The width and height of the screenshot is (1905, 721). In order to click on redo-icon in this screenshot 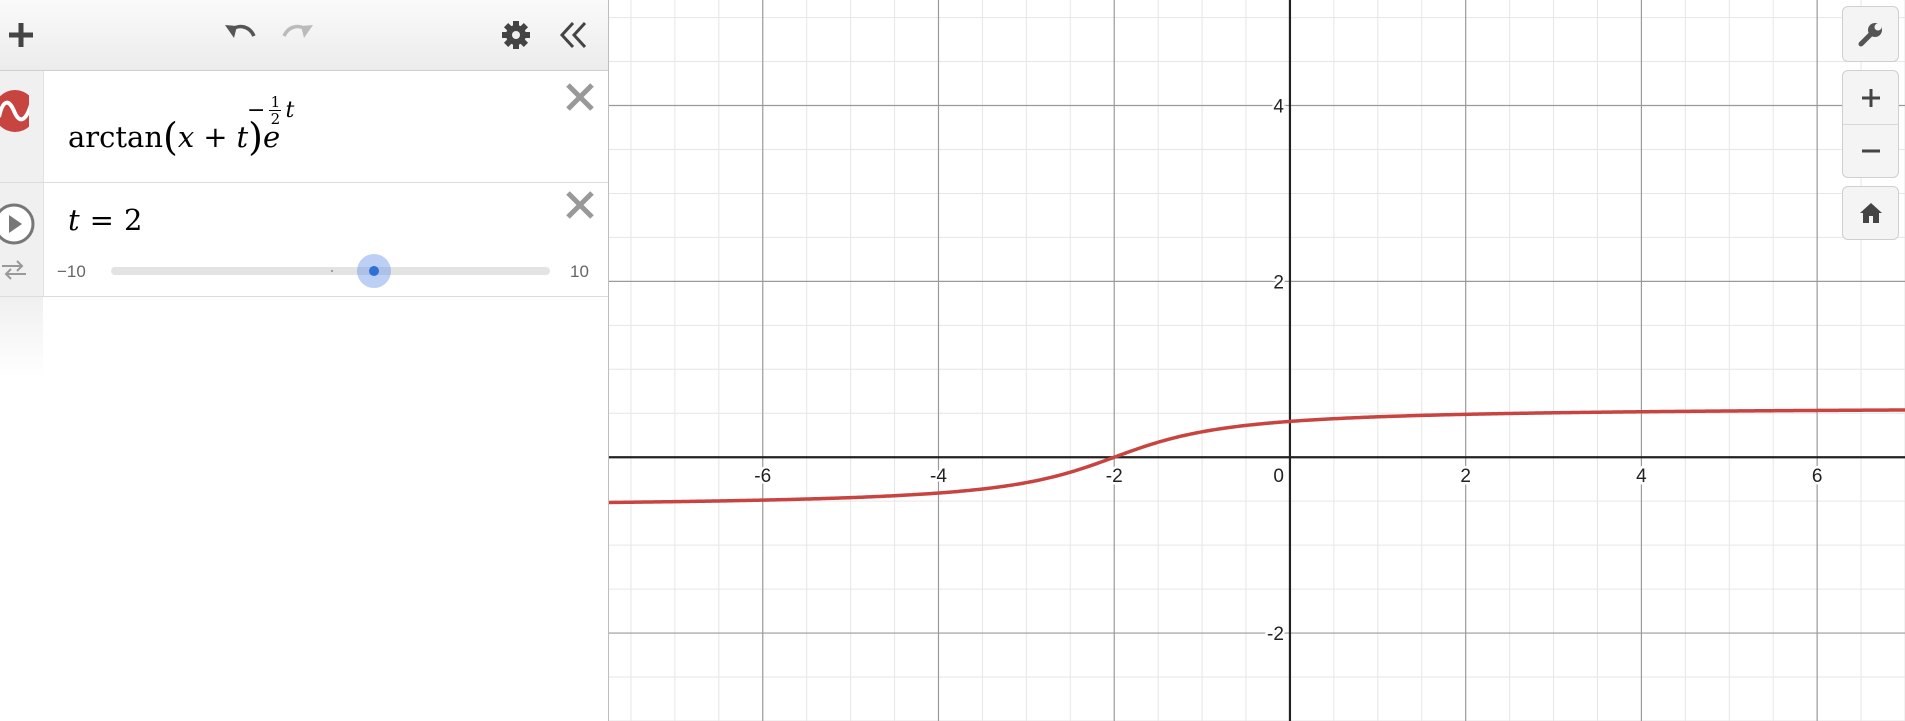, I will do `click(298, 35)`.